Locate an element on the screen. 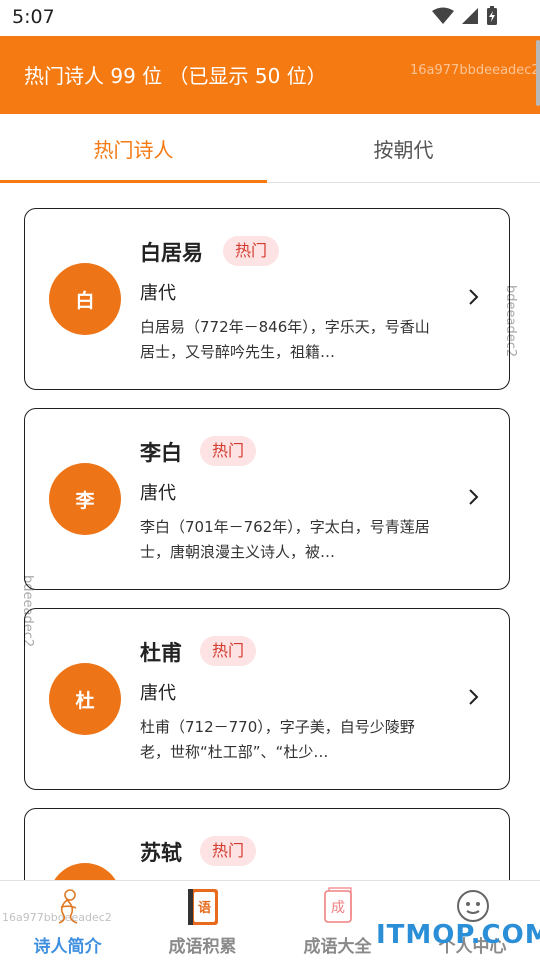  tab-bar: 热门诗人 按朝代 is located at coordinates (270, 148).